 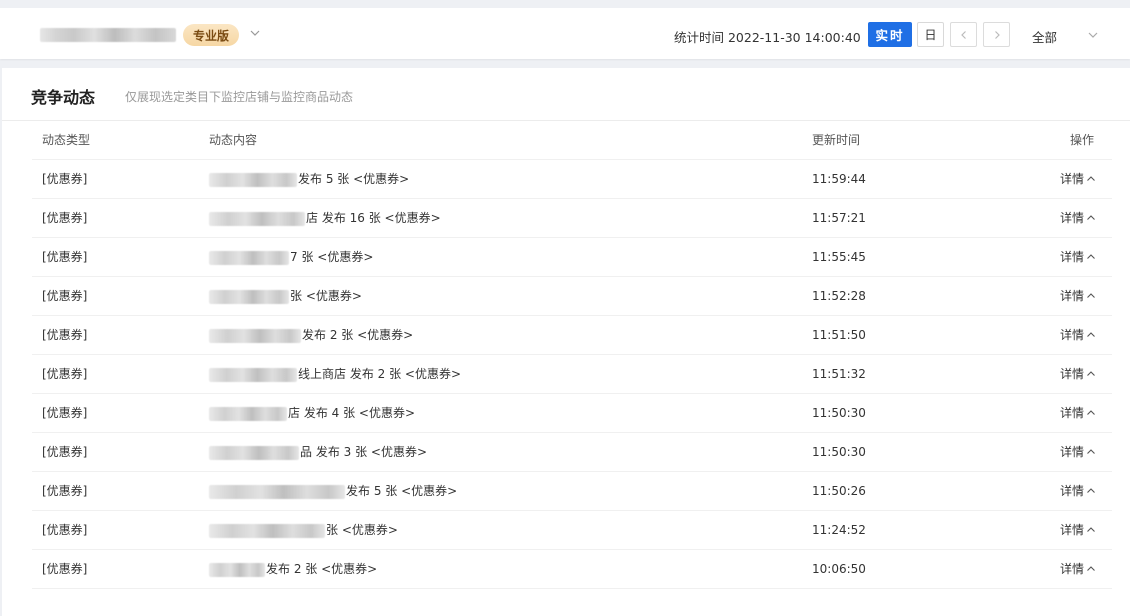 What do you see at coordinates (352, 413) in the screenshot?
I see `row-content-text: 店 发布 4 张 <优惠券>` at bounding box center [352, 413].